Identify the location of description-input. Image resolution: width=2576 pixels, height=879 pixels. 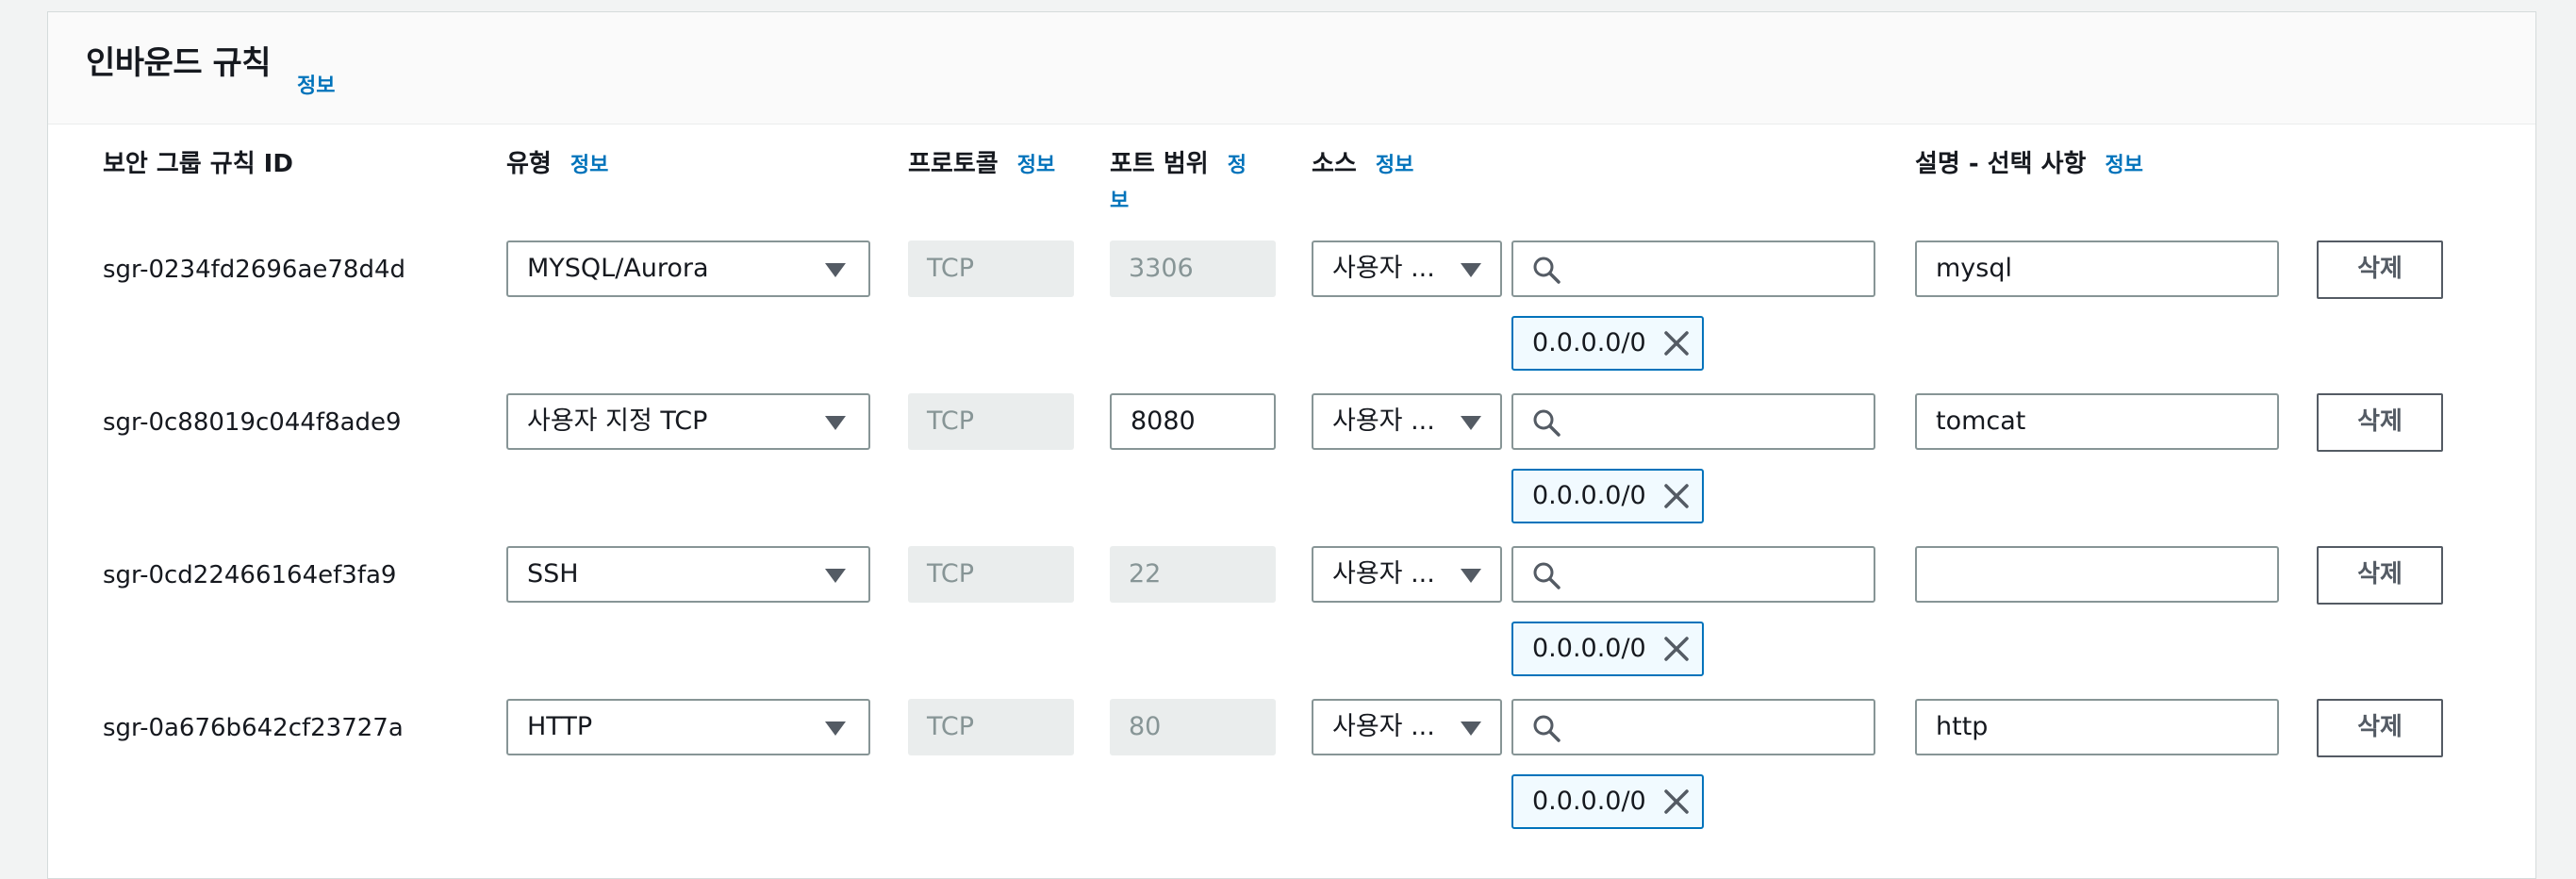
(2097, 575).